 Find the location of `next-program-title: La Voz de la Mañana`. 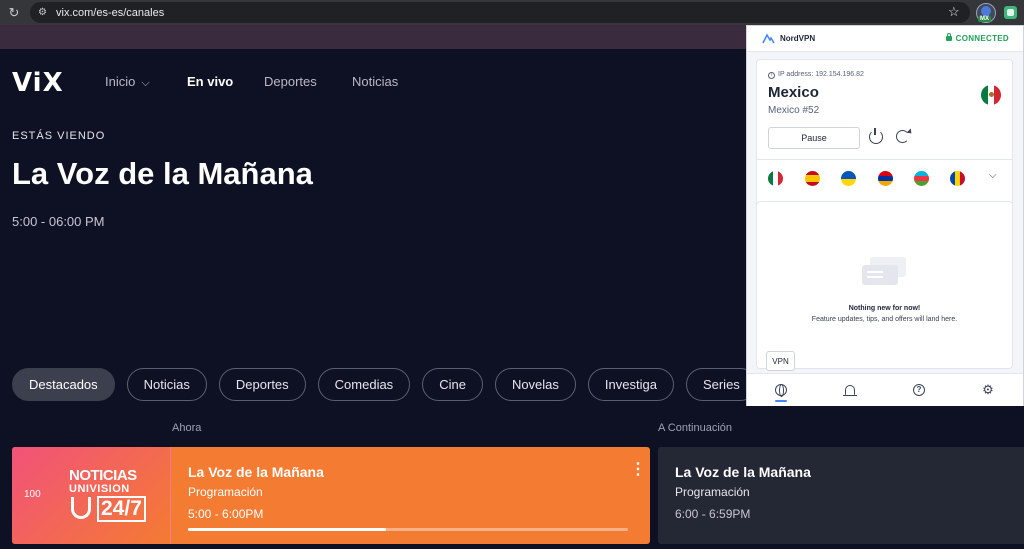

next-program-title: La Voz de la Mañana is located at coordinates (743, 472).